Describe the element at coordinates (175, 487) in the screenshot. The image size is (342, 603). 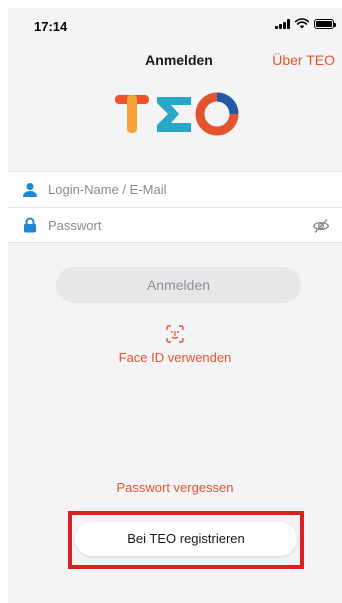
I see `forgot-password-link: Passwort vergessen` at that location.